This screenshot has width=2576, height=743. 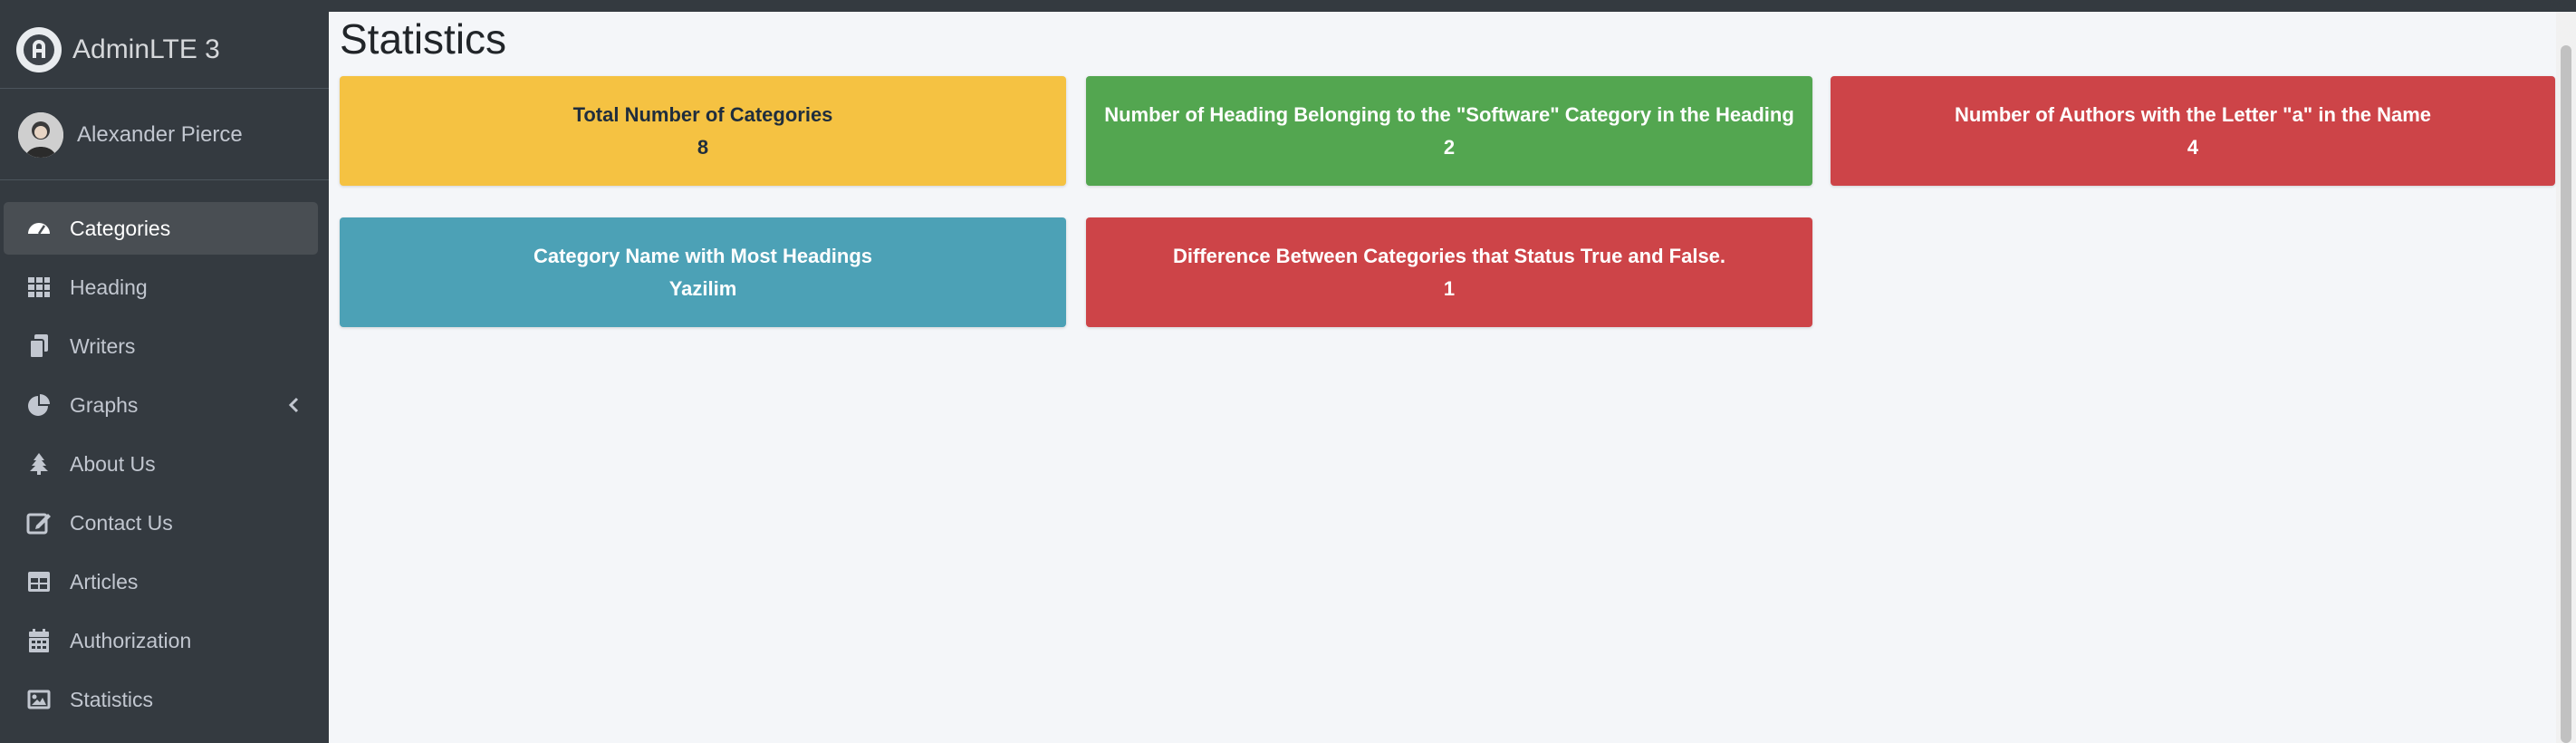 I want to click on user-panel: Alexander Pierce, so click(x=164, y=135).